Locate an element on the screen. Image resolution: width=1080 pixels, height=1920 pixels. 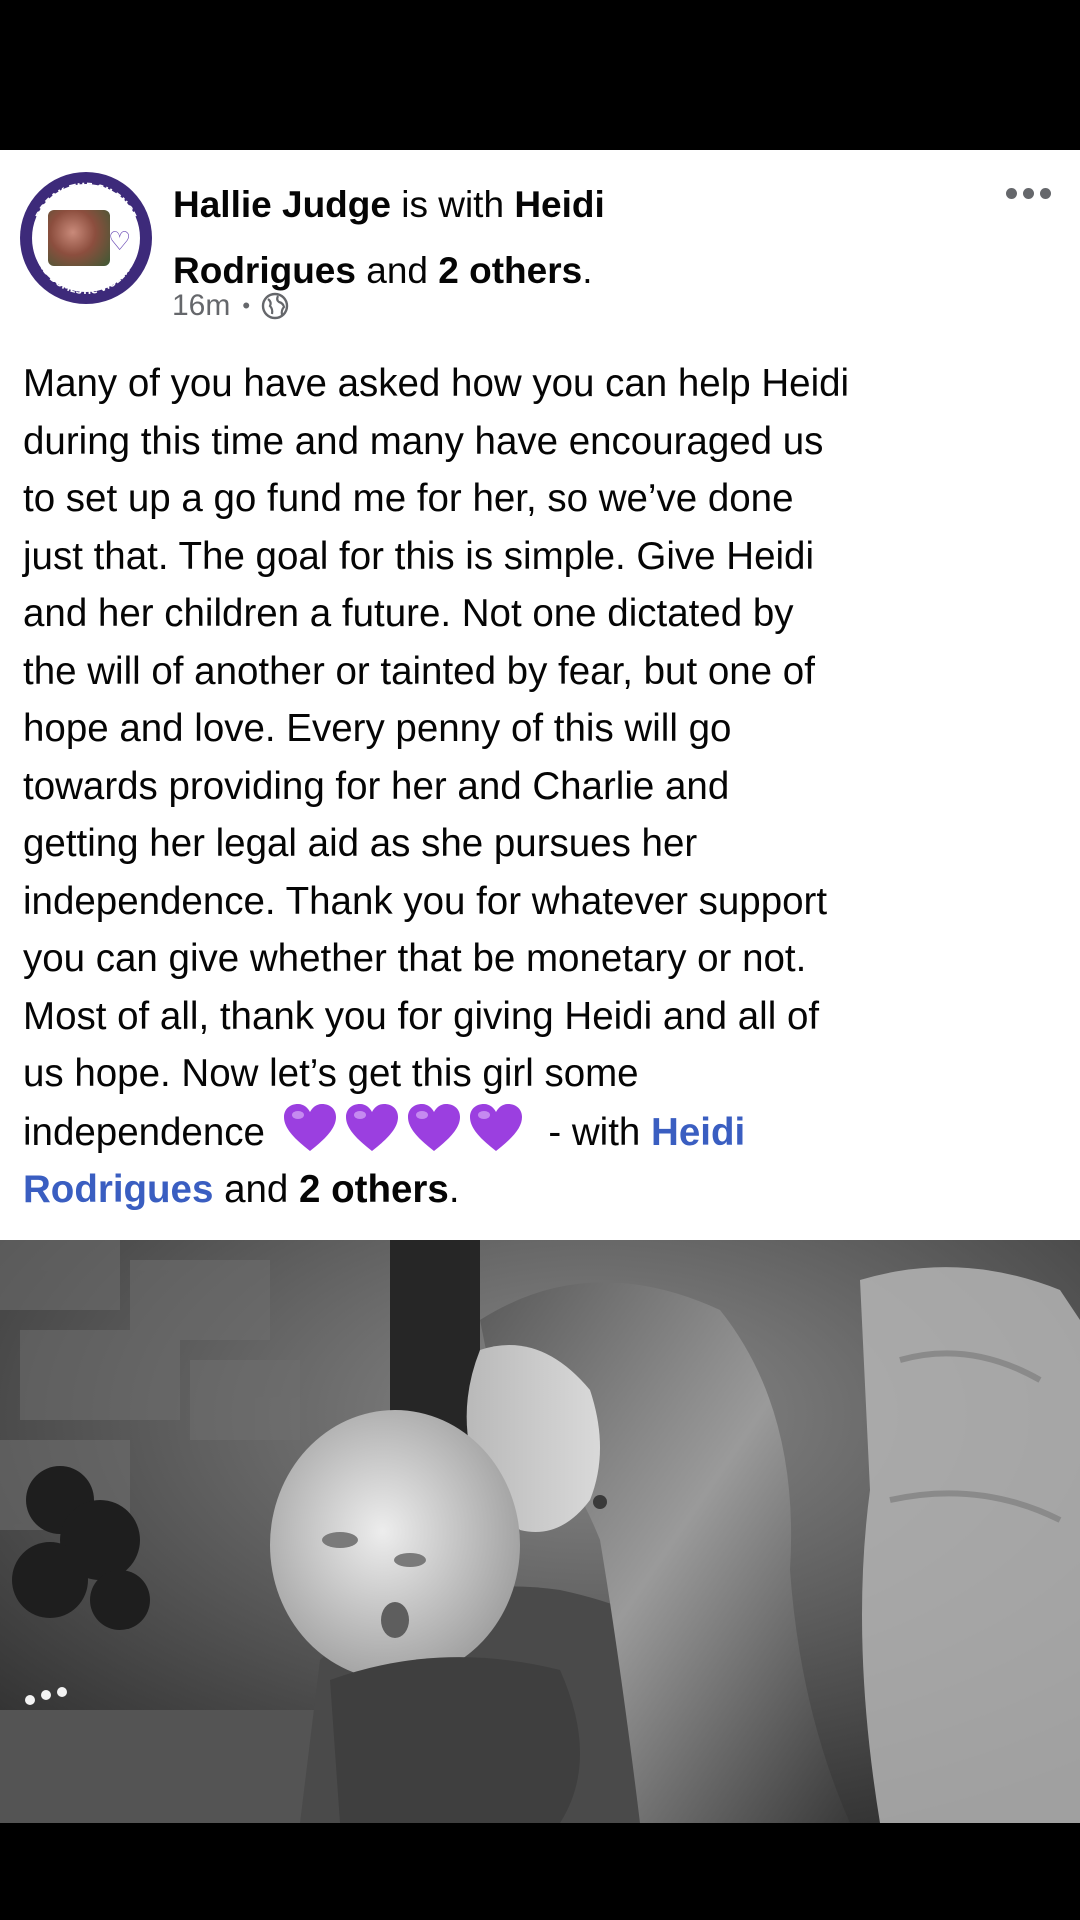
tagged-person-link: Rodrigues is located at coordinates (118, 1189).